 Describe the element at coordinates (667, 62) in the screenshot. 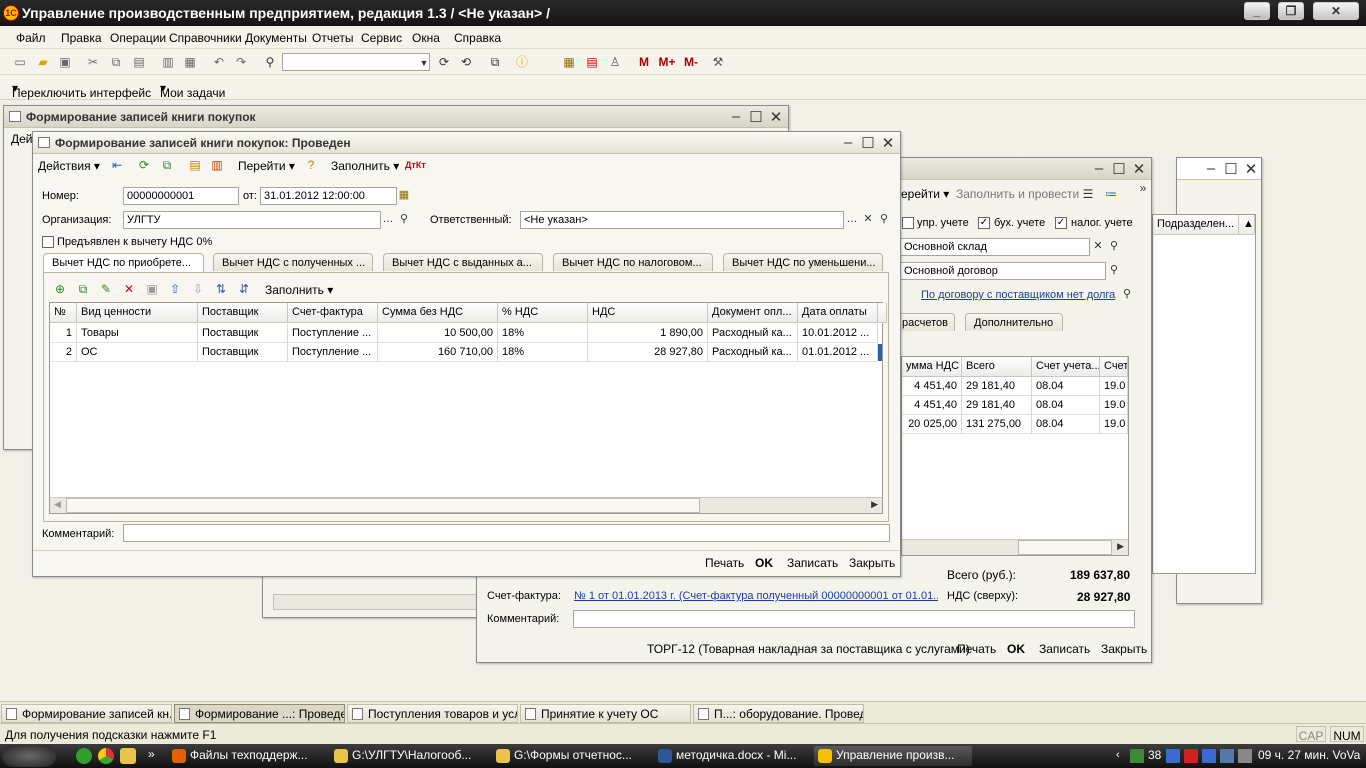

I see `memory-plus-icon: M+` at that location.